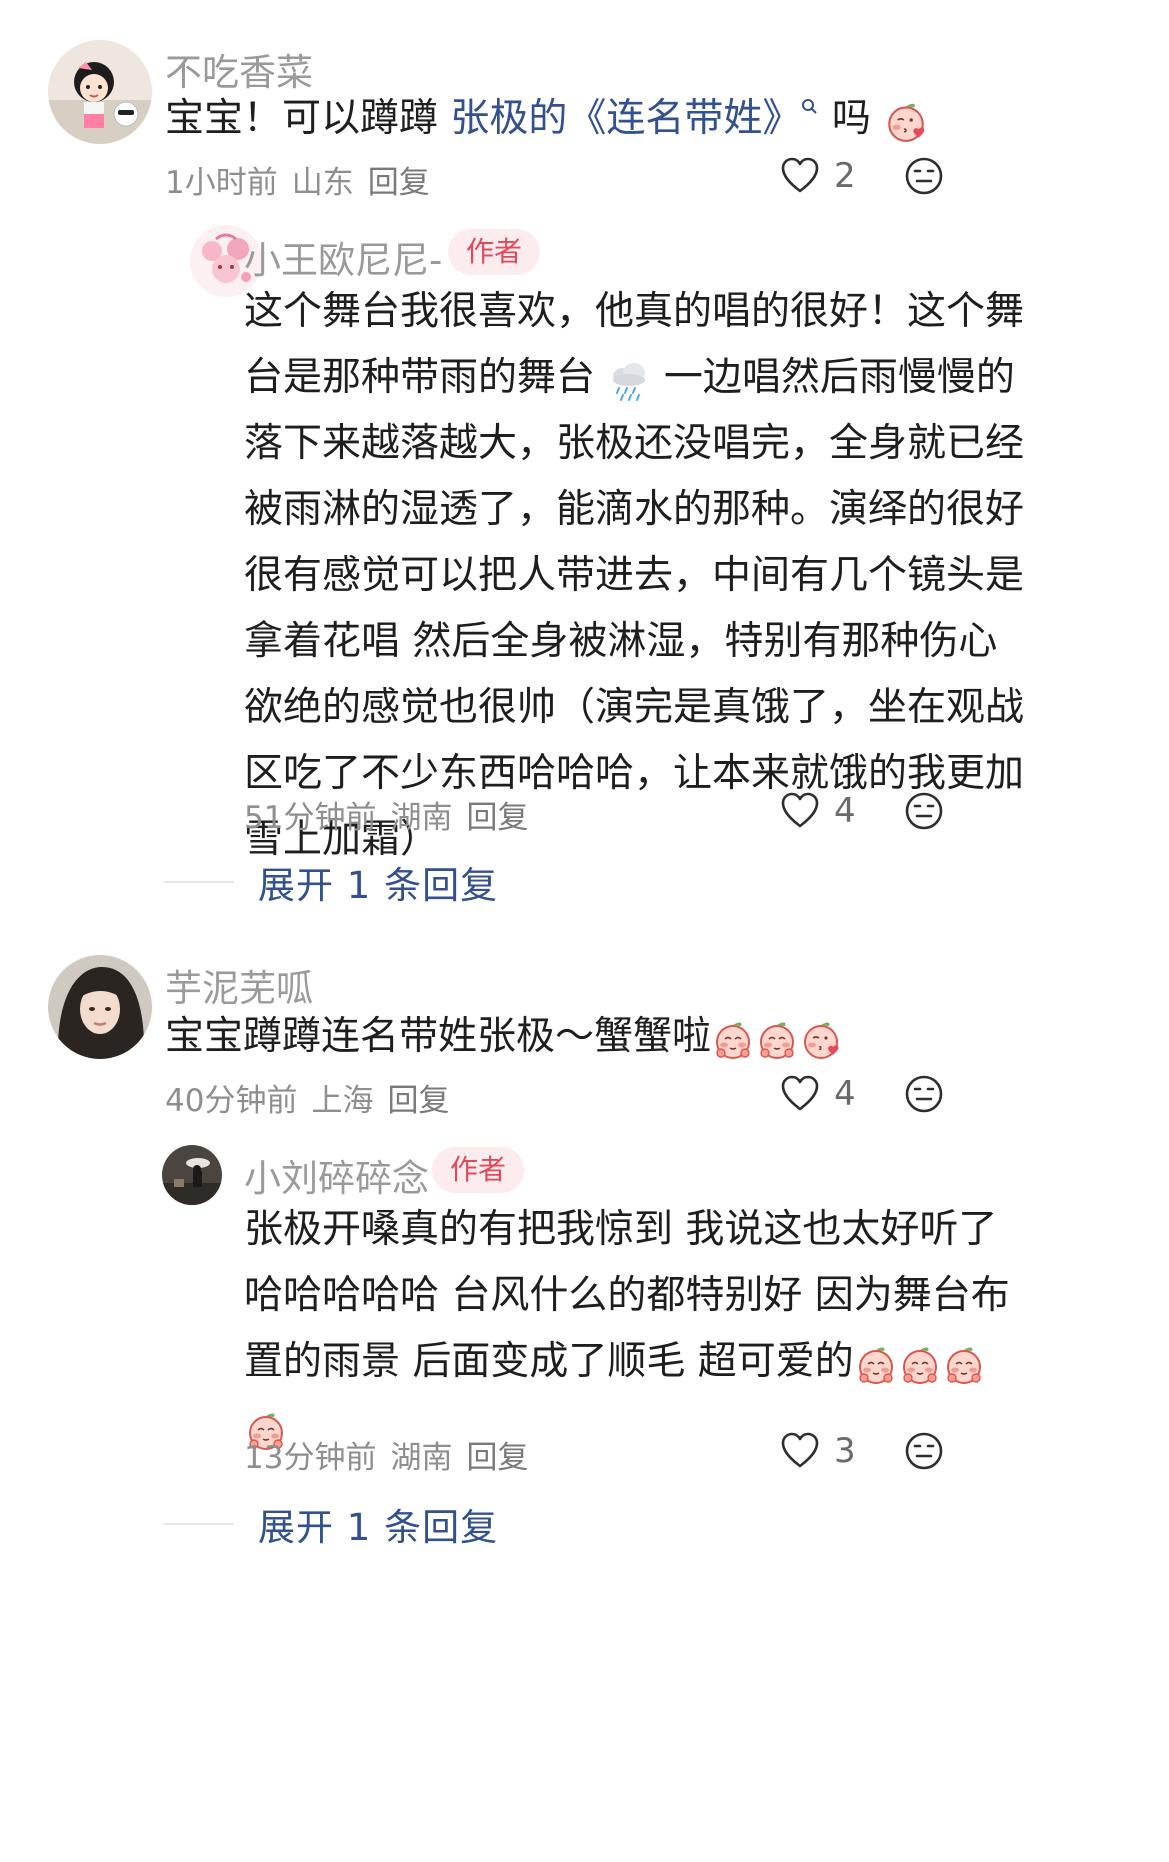  What do you see at coordinates (621, 641) in the screenshot?
I see `reply-text-line: 拿着花唱 然后全身被淋湿，特别有那种伤心` at bounding box center [621, 641].